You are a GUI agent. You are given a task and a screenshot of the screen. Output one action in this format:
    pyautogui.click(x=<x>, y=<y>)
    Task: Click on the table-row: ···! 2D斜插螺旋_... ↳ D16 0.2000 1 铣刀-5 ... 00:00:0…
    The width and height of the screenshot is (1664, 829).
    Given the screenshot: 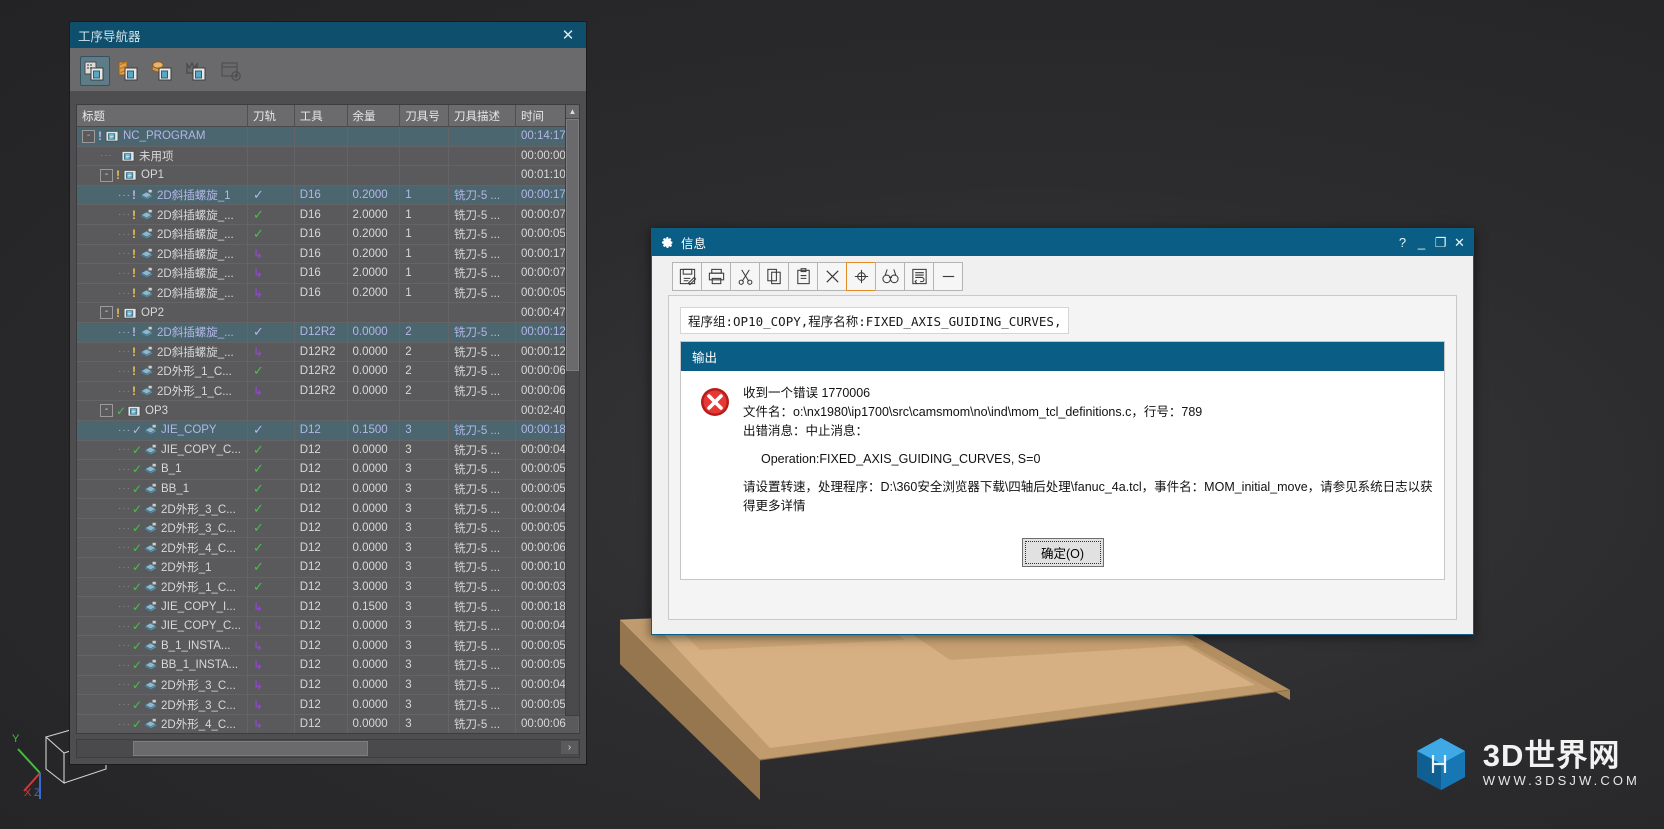 What is the action you would take?
    pyautogui.click(x=328, y=293)
    